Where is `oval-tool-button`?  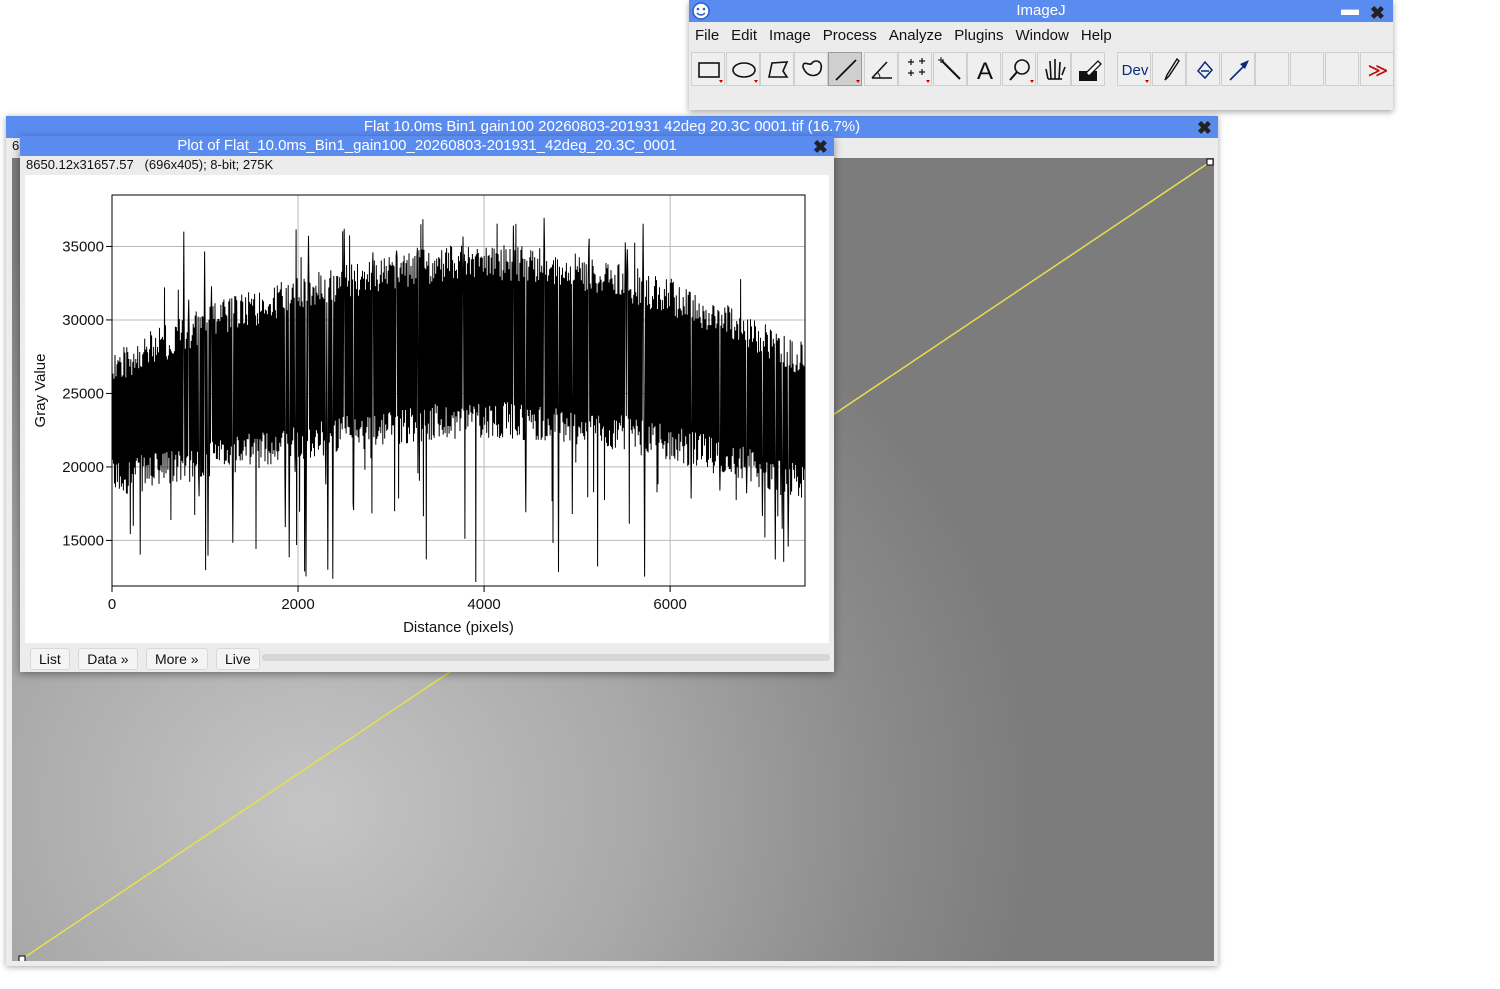
oval-tool-button is located at coordinates (743, 69).